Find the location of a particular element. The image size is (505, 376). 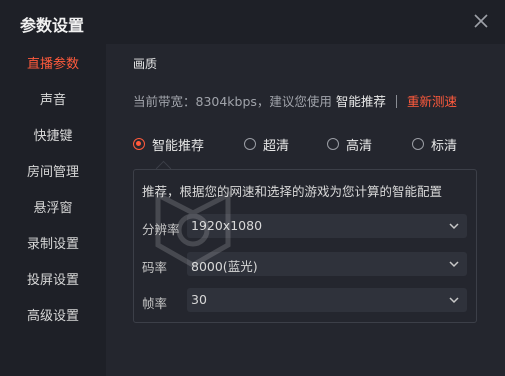

window-title: 参数设置 is located at coordinates (52, 25).